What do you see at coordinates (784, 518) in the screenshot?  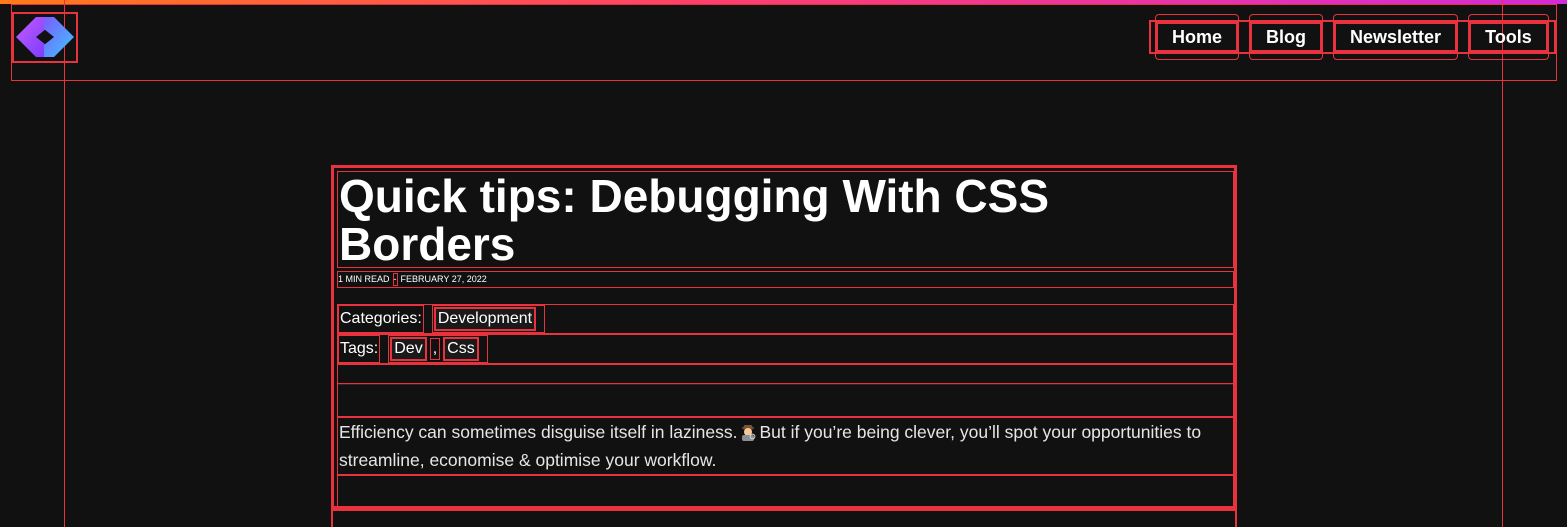 I see `next-section` at bounding box center [784, 518].